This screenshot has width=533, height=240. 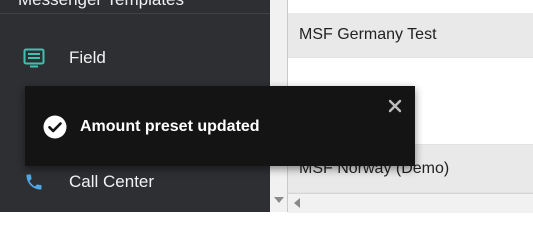 What do you see at coordinates (135, 13) in the screenshot?
I see `divider` at bounding box center [135, 13].